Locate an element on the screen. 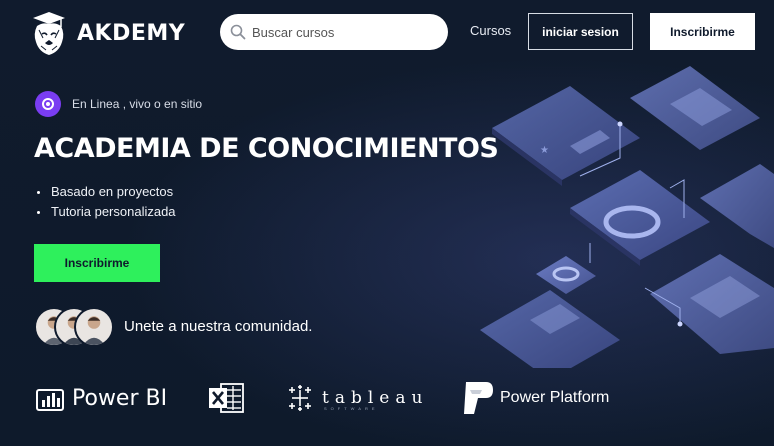  tableau-logo: tableau SOFTWARE is located at coordinates (357, 398).